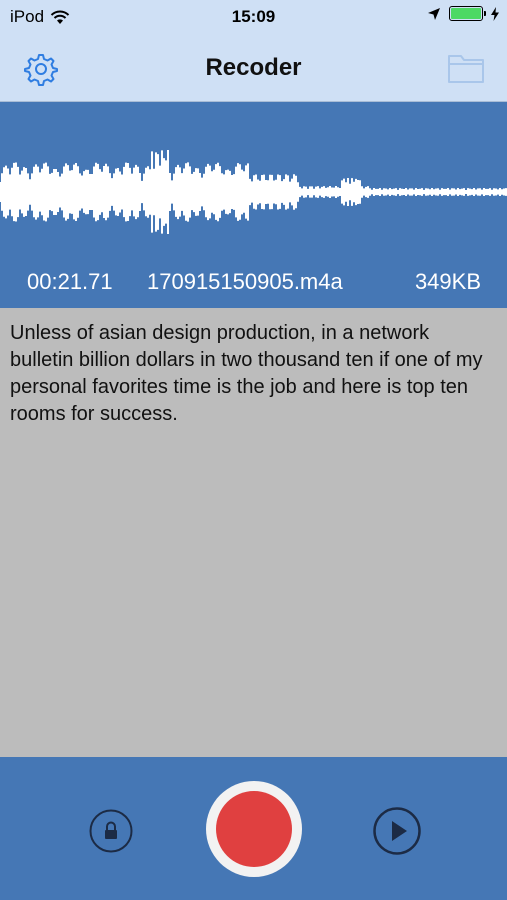  I want to click on page-title: Recoder, so click(253, 67).